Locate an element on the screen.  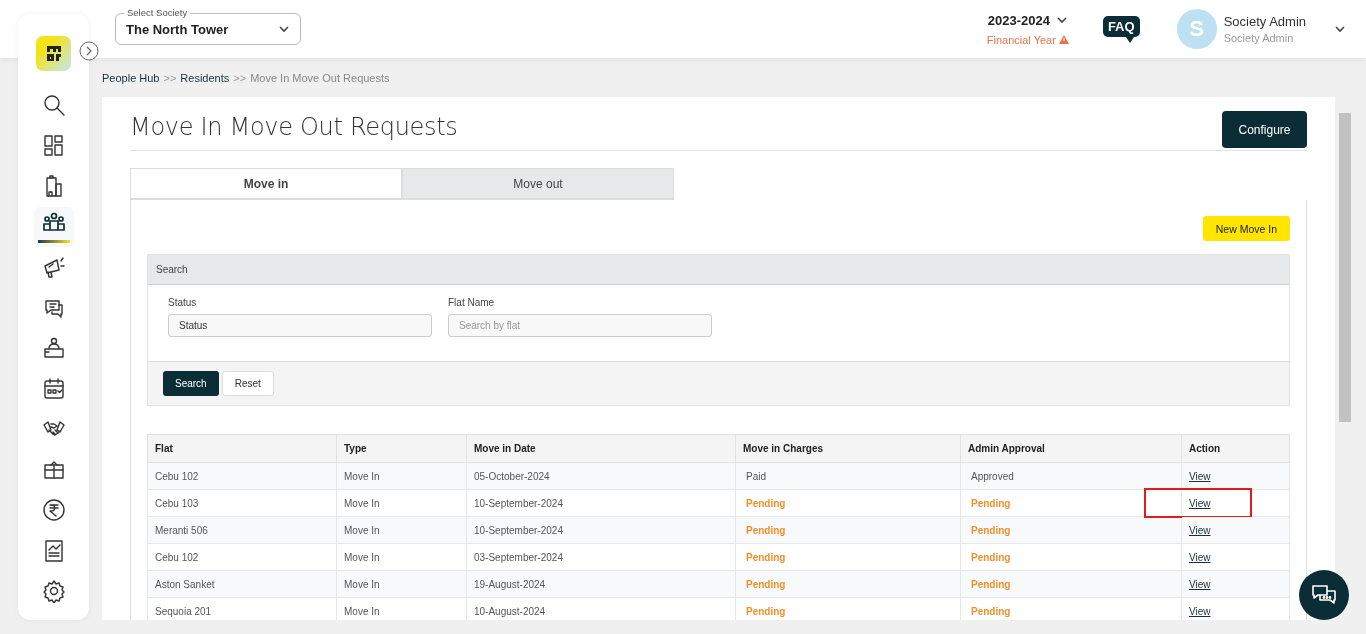
search-icon is located at coordinates (53, 105).